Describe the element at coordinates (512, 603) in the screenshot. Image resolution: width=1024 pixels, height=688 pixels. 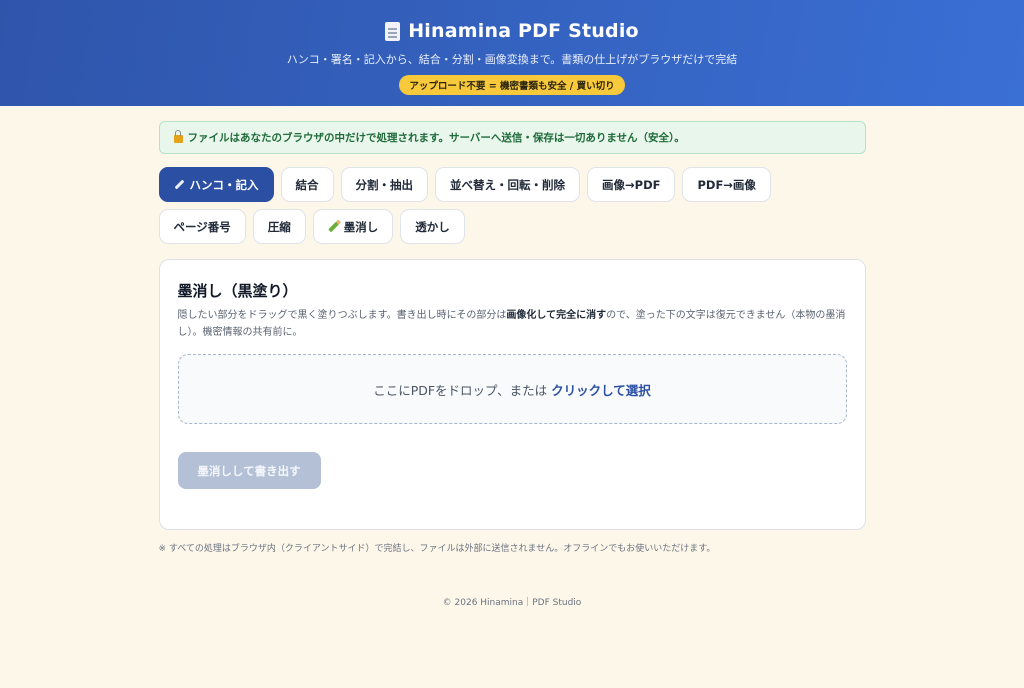
I see `copyright: © 2026 Hinamina｜PDF Studio` at that location.